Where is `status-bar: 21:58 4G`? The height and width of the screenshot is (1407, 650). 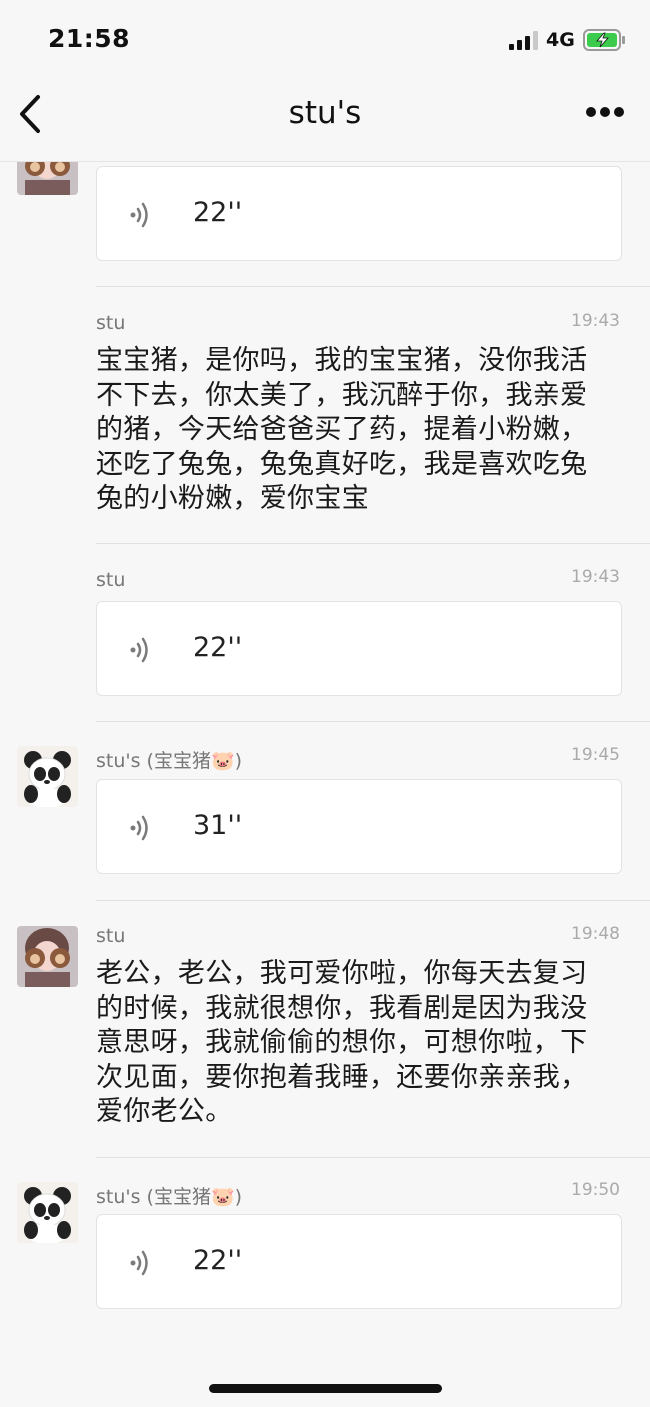
status-bar: 21:58 4G is located at coordinates (325, 41).